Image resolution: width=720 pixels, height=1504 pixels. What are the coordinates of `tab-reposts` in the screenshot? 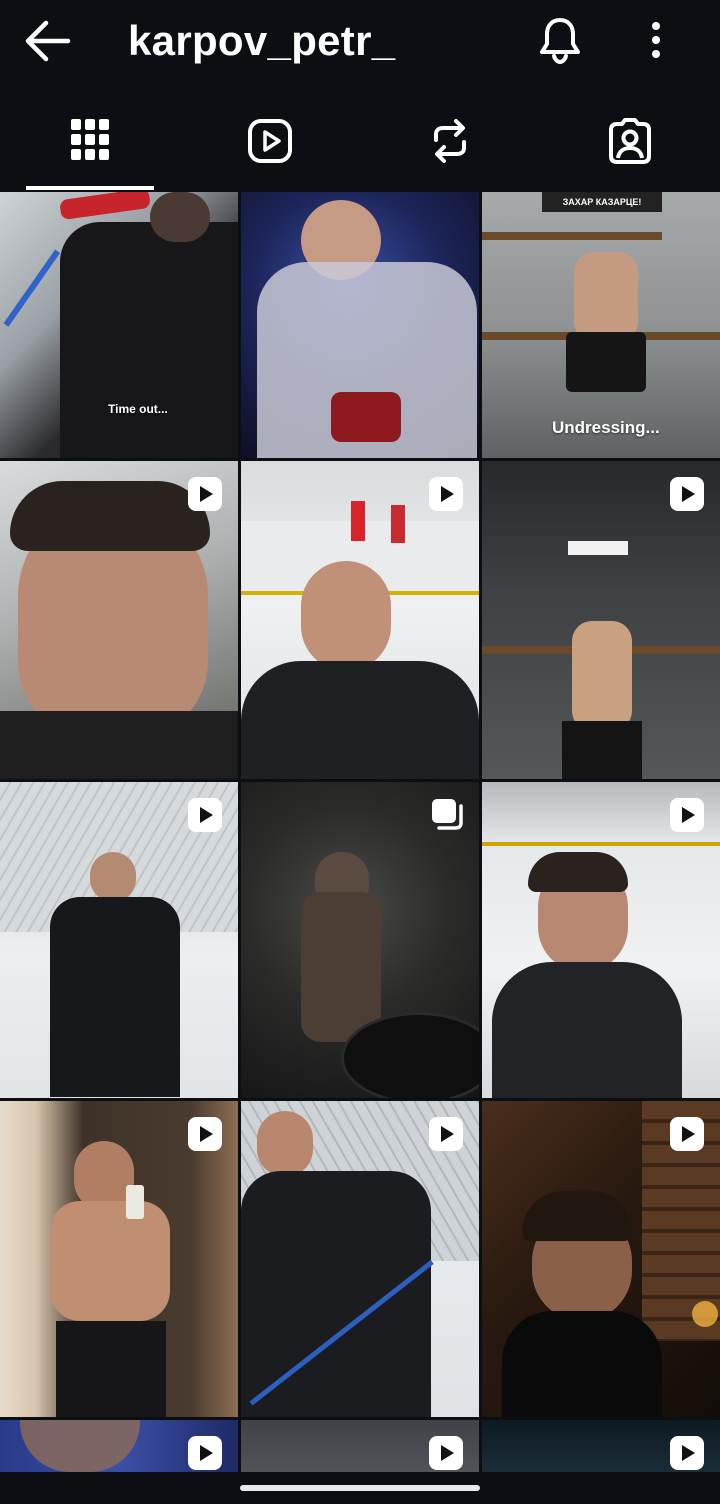 It's located at (450, 143).